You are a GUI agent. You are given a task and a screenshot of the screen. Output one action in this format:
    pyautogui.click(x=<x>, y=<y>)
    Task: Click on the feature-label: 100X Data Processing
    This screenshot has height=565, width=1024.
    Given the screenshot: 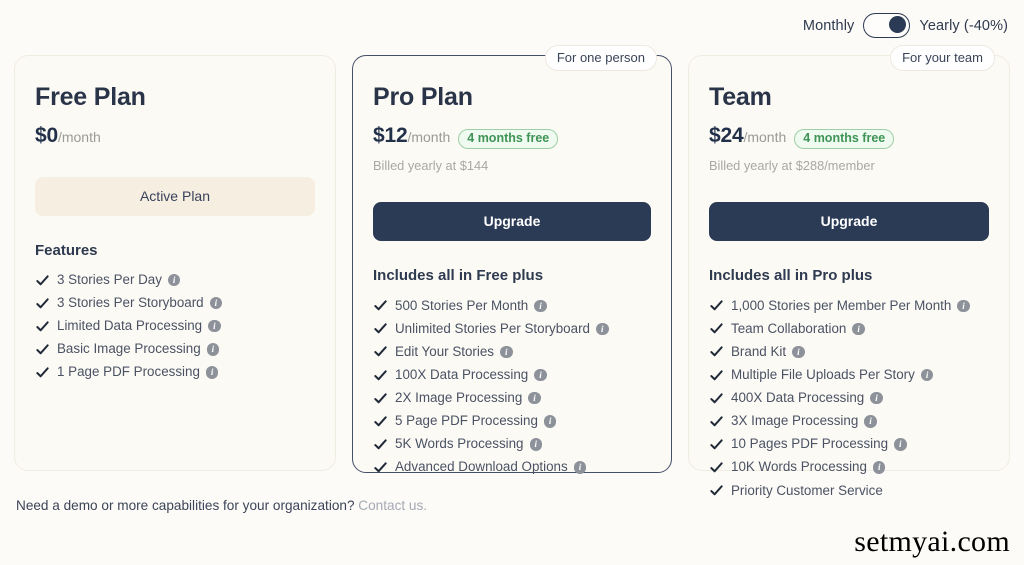 What is the action you would take?
    pyautogui.click(x=462, y=375)
    